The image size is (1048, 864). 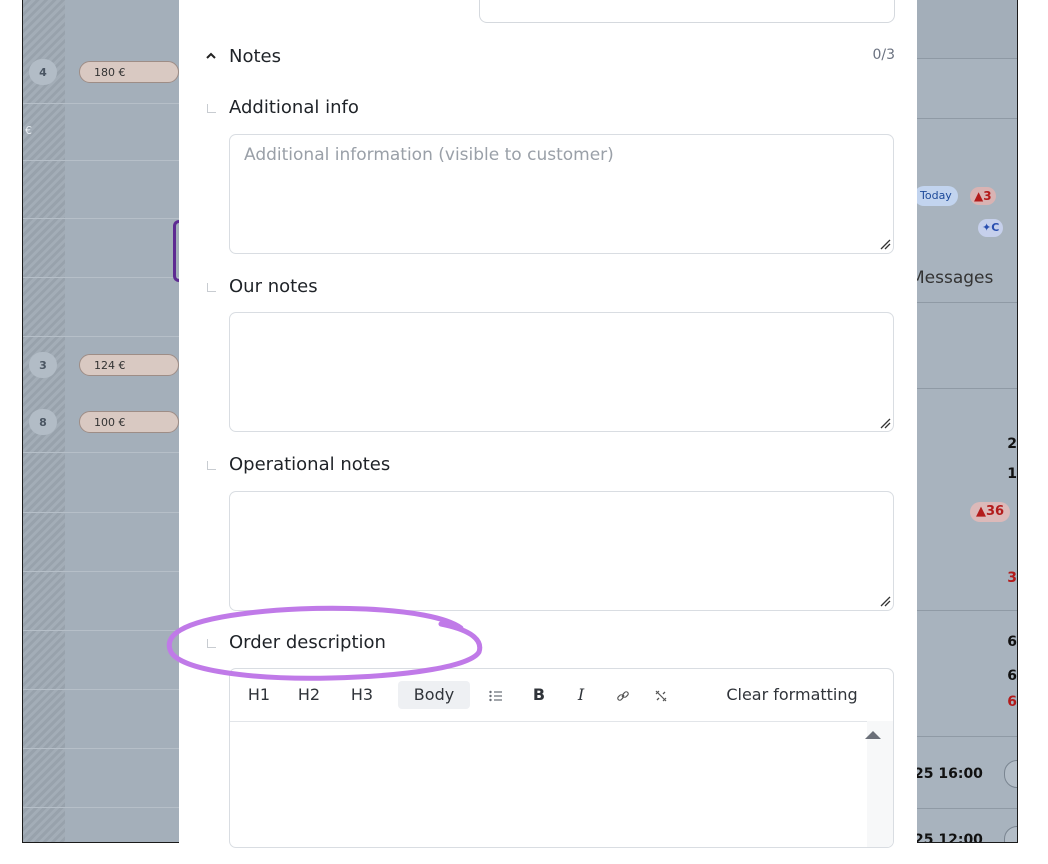 I want to click on bullet-list-icon, so click(x=496, y=695).